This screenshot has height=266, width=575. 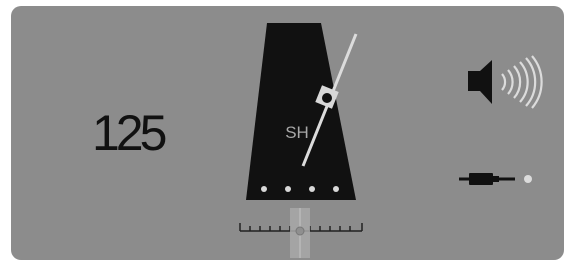 I want to click on metronome-label: SH, so click(x=297, y=132).